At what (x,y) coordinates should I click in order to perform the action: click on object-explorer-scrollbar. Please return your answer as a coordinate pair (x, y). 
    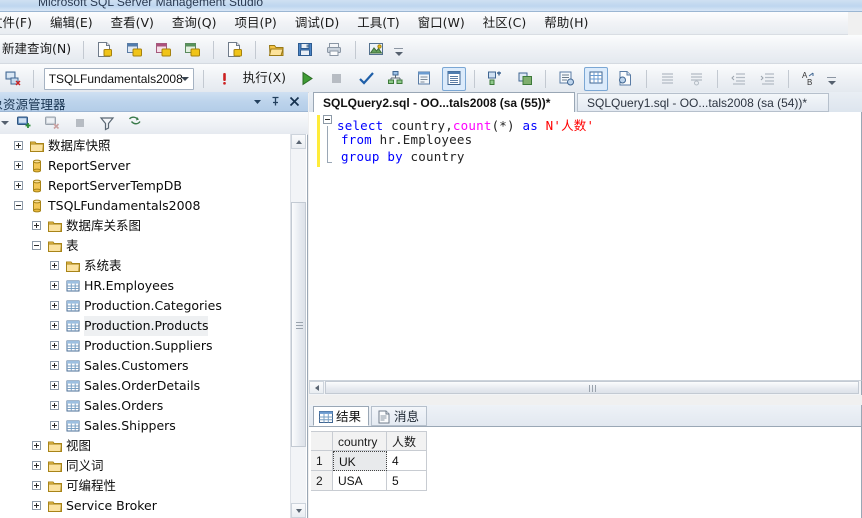
    Looking at the image, I should click on (298, 326).